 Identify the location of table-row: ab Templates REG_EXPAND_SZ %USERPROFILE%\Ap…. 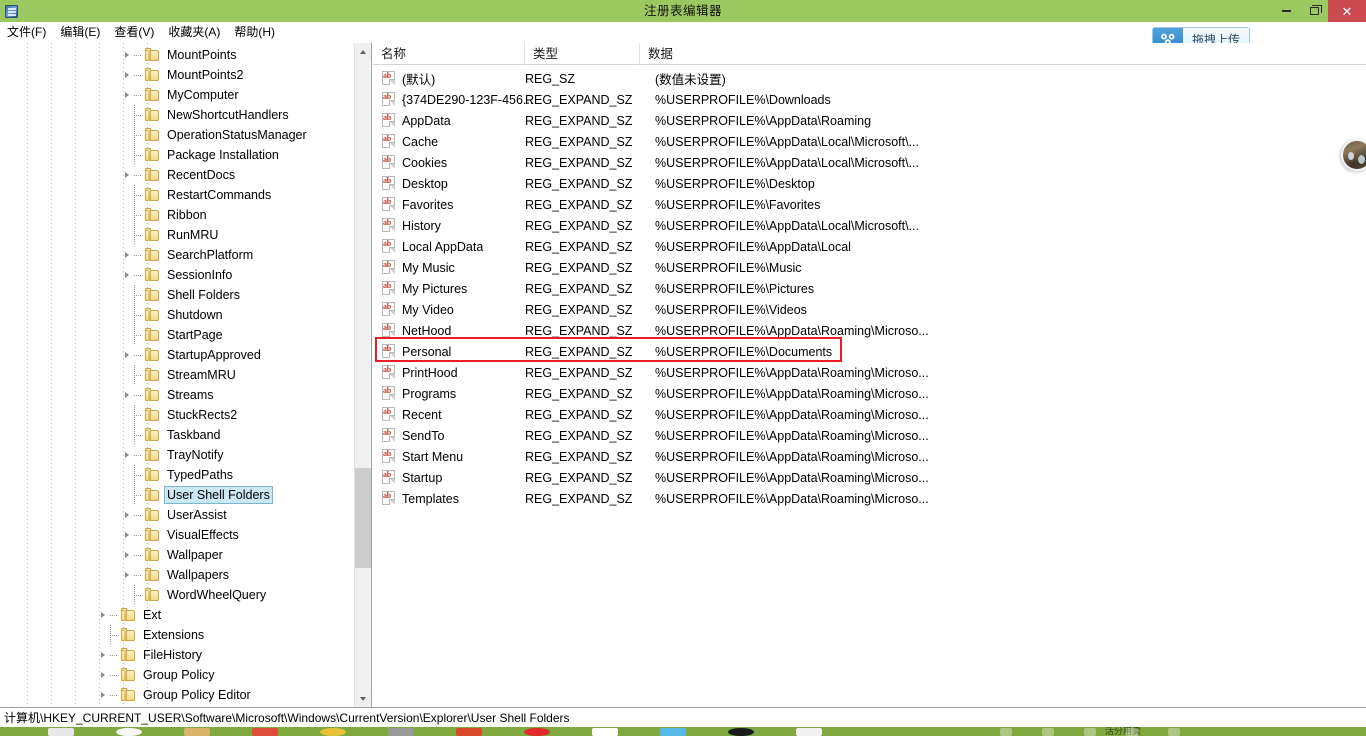
(869, 498).